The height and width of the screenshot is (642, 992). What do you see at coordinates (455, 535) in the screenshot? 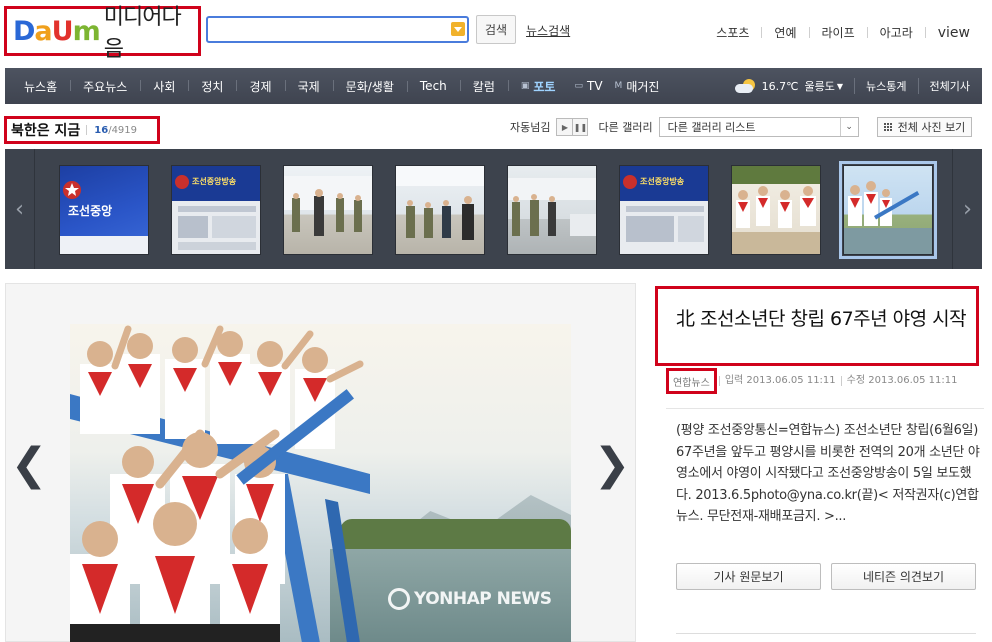
I see `photo-trees` at bounding box center [455, 535].